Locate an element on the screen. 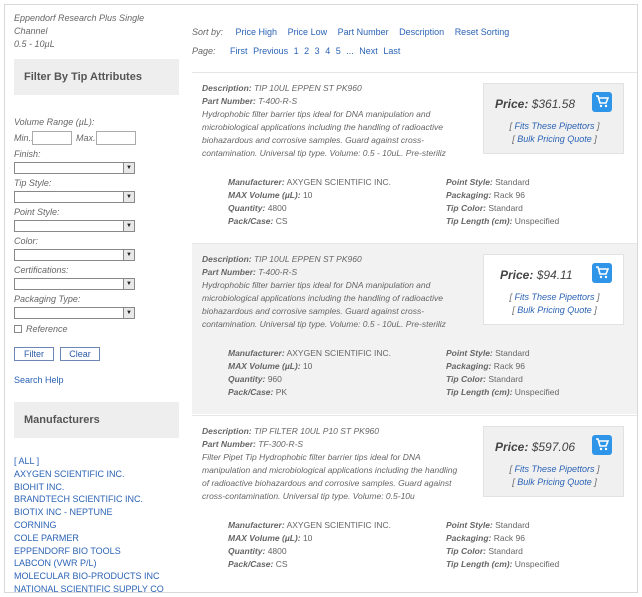 The width and height of the screenshot is (642, 597). bulk-quote-row: [ Bulk Pricing Quote ] is located at coordinates (554, 139).